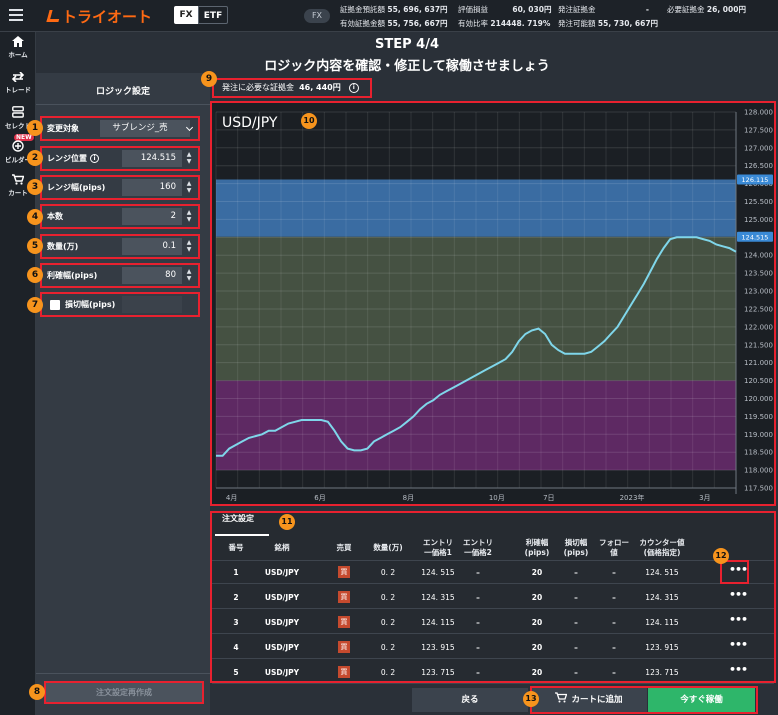 This screenshot has width=778, height=715. I want to click on nav-home: ホーム, so click(18, 47).